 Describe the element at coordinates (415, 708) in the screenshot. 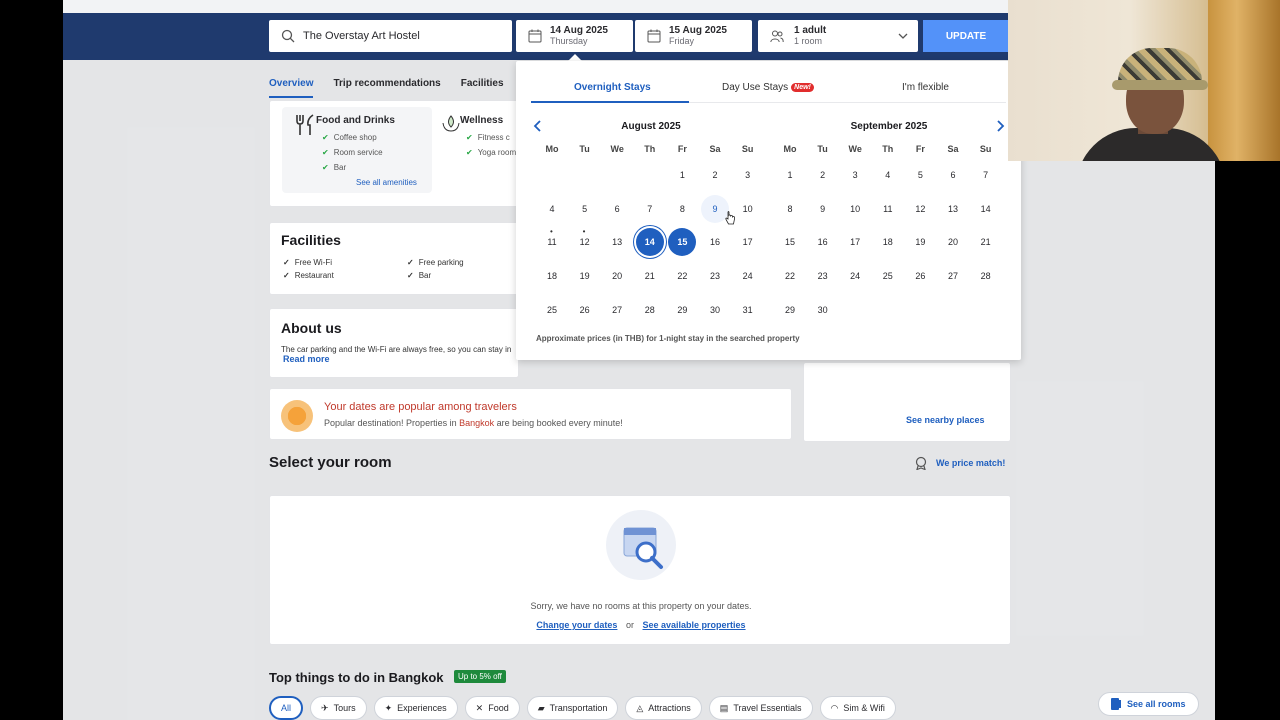

I see `chip-experiences: ✦ Experiences` at that location.